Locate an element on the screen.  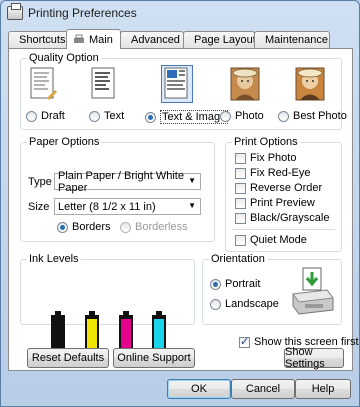
black-grayscale-checkbox is located at coordinates (240, 218).